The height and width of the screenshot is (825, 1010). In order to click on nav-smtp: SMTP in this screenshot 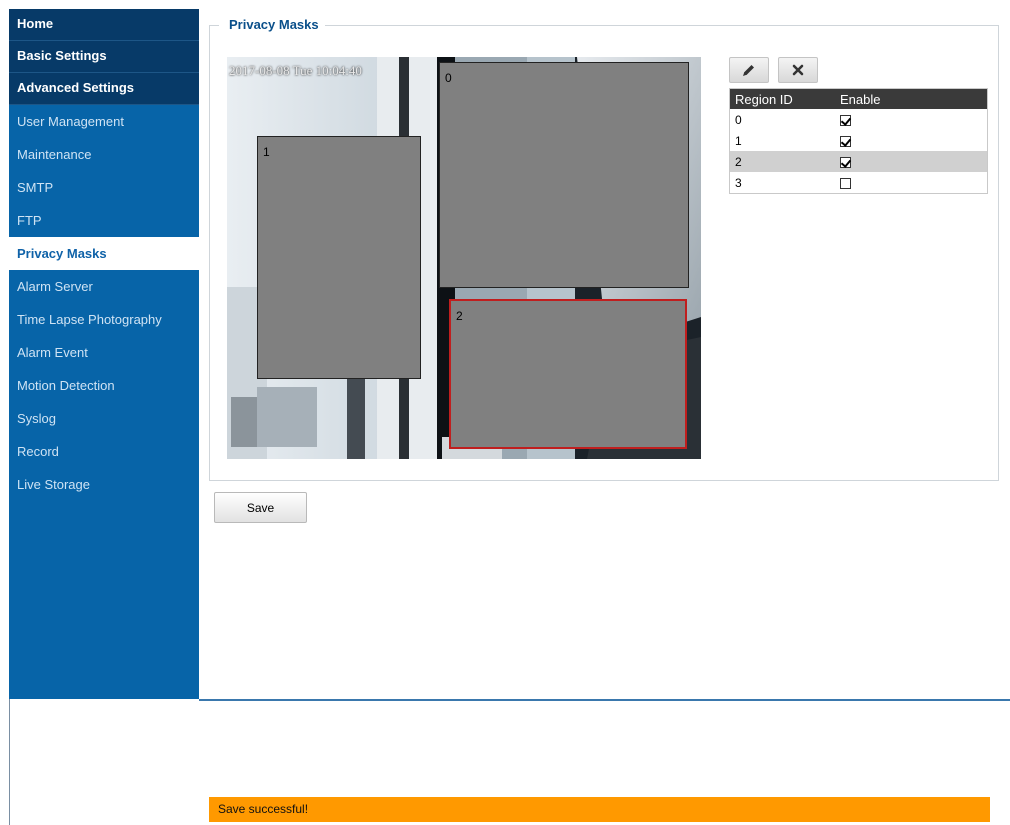, I will do `click(104, 187)`.